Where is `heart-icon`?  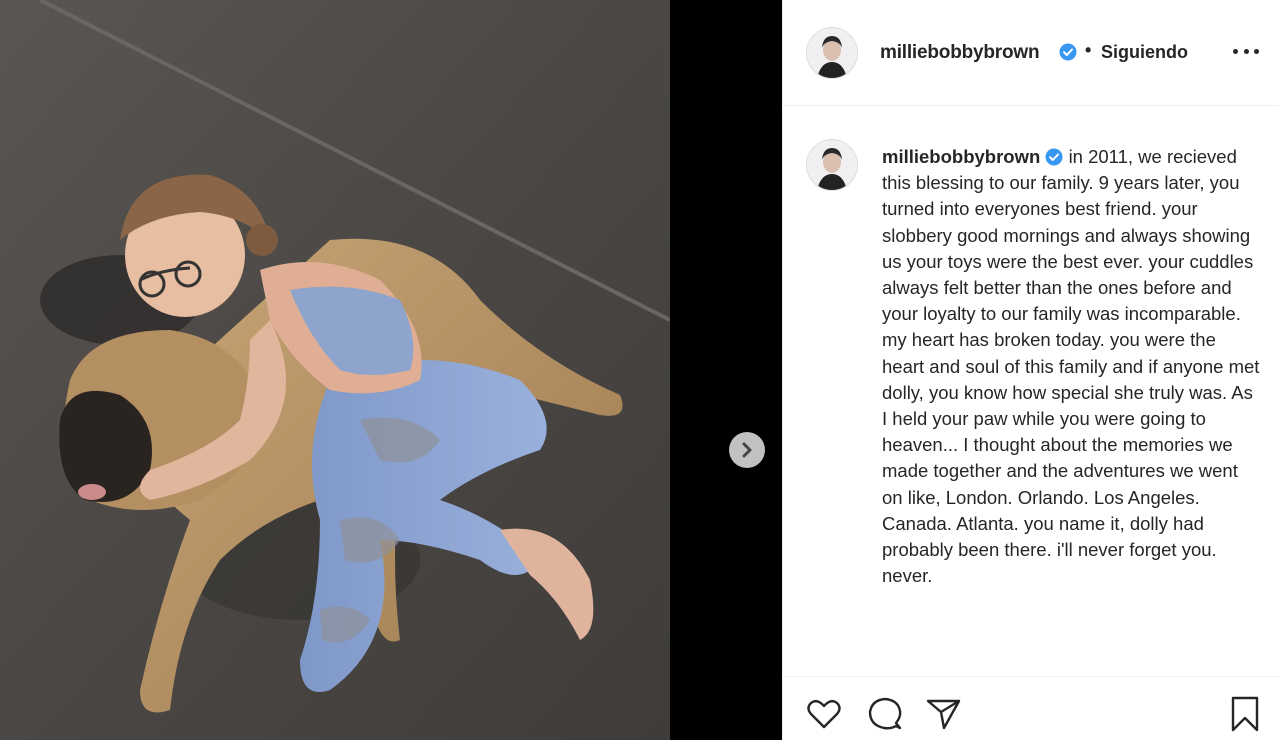
heart-icon is located at coordinates (824, 714).